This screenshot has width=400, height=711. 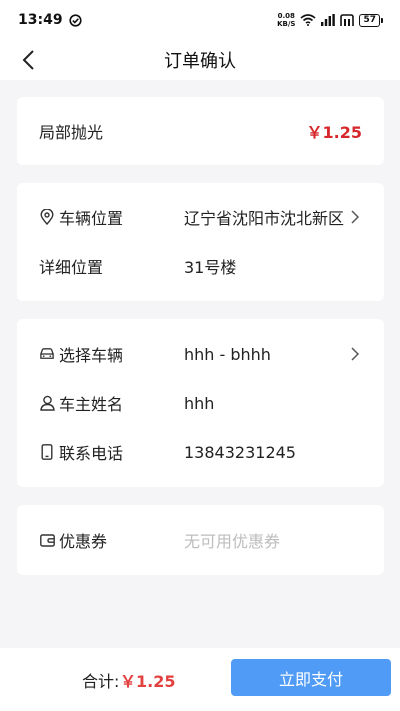 I want to click on service-name: 局部抛光, so click(x=71, y=132).